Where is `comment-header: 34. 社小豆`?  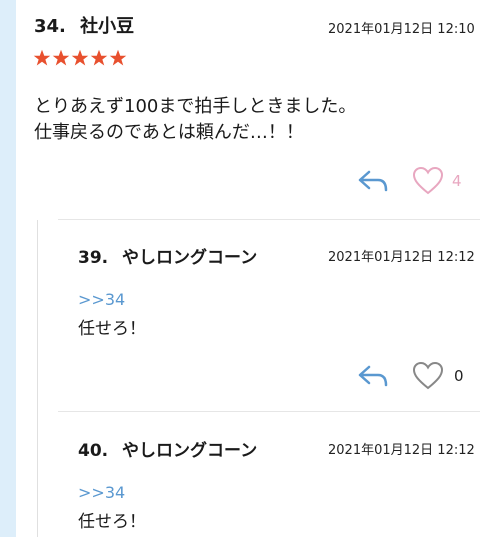 comment-header: 34. 社小豆 is located at coordinates (84, 25).